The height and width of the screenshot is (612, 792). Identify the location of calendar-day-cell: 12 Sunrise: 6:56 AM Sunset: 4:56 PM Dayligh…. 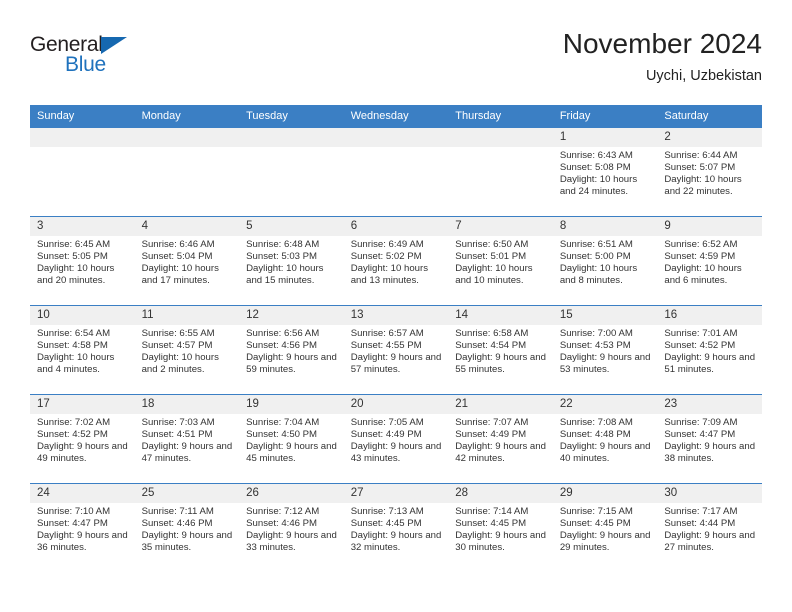
(291, 350).